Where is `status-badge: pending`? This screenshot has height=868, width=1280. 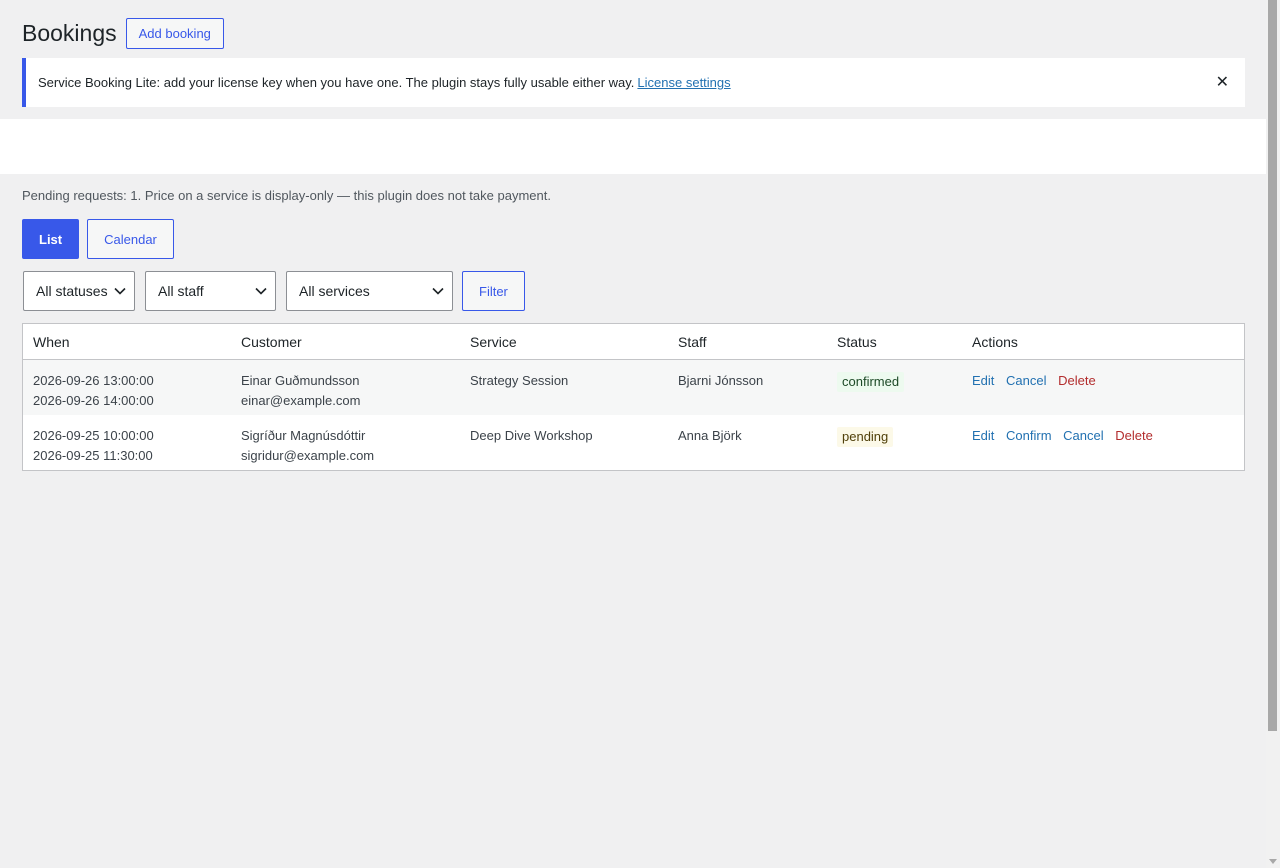 status-badge: pending is located at coordinates (865, 437).